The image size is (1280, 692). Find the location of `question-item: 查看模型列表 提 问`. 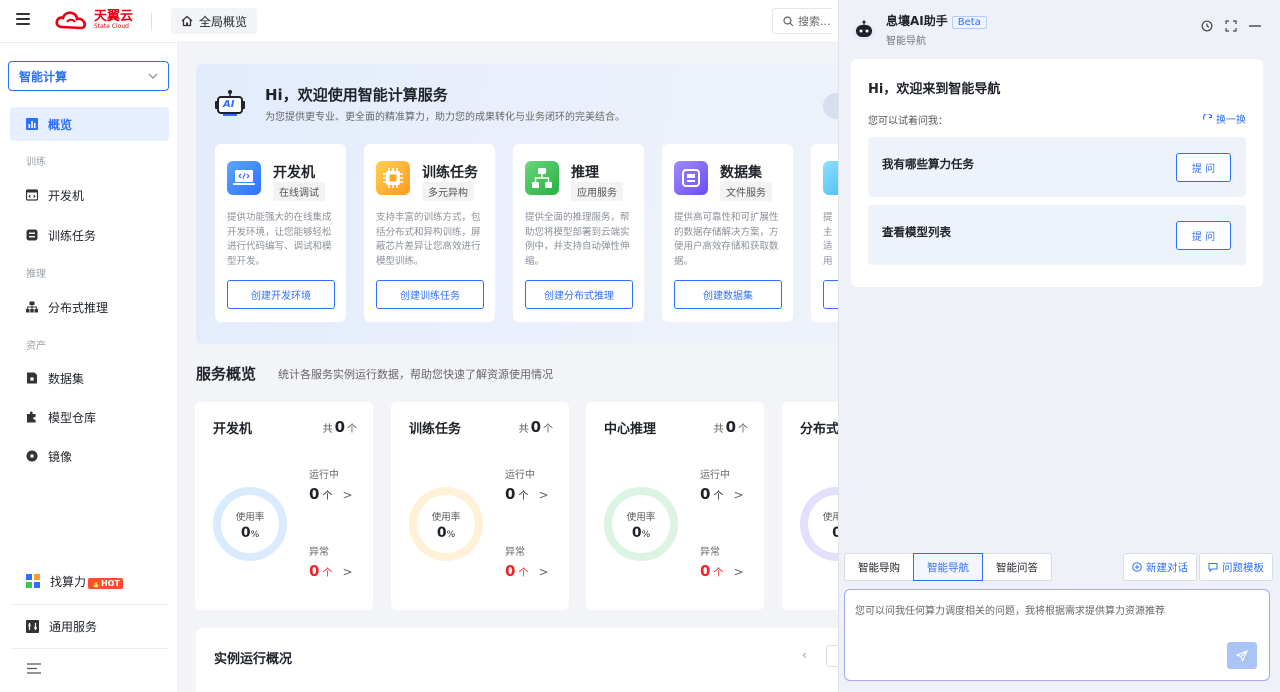

question-item: 查看模型列表 提 问 is located at coordinates (1057, 235).